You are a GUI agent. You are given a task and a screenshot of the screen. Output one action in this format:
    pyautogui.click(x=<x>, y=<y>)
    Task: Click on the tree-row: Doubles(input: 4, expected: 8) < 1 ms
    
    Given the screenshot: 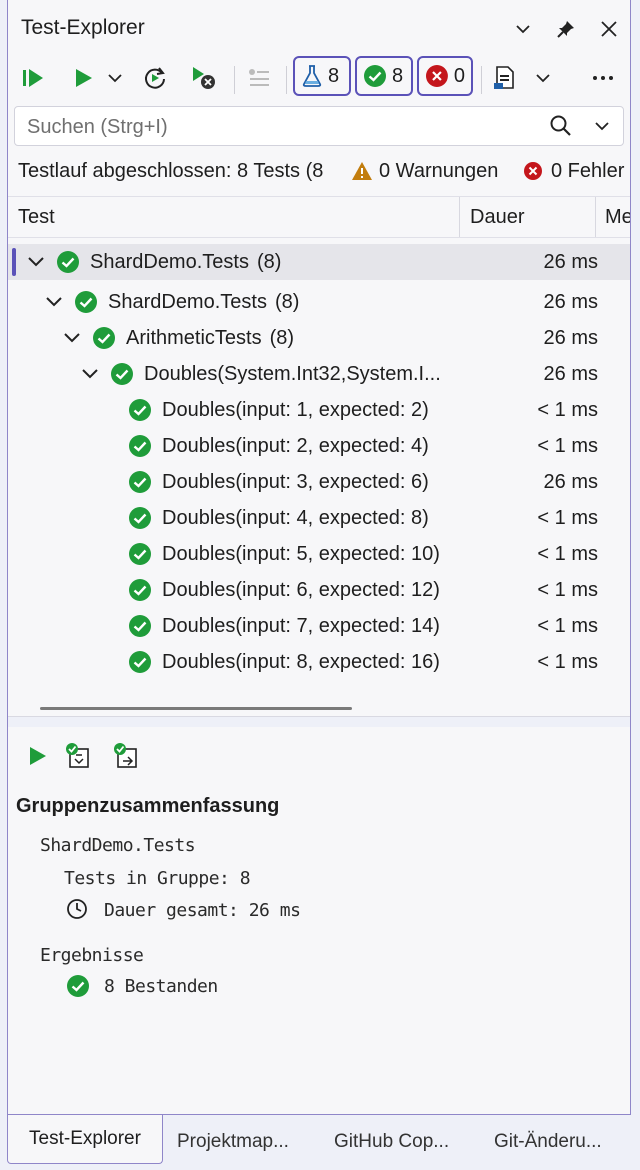 What is the action you would take?
    pyautogui.click(x=319, y=518)
    